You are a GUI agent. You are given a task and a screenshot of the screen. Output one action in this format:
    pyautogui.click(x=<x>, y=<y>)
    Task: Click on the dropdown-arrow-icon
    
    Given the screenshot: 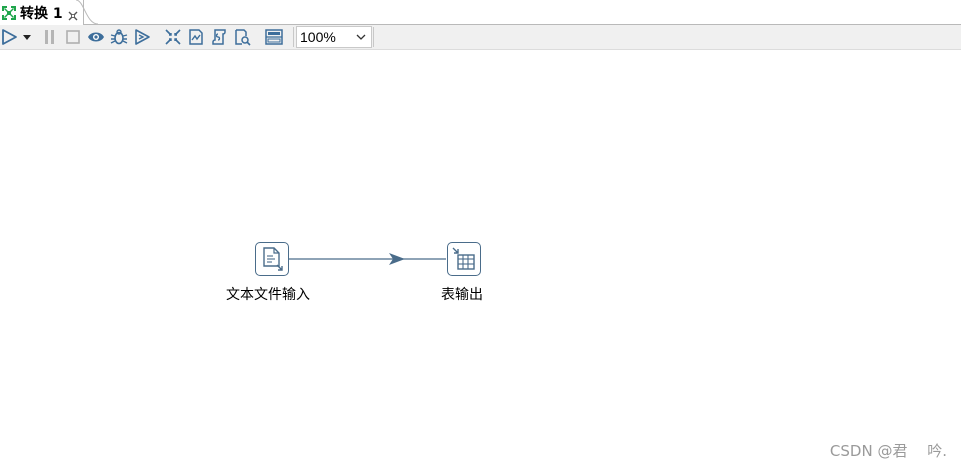 What is the action you would take?
    pyautogui.click(x=27, y=37)
    